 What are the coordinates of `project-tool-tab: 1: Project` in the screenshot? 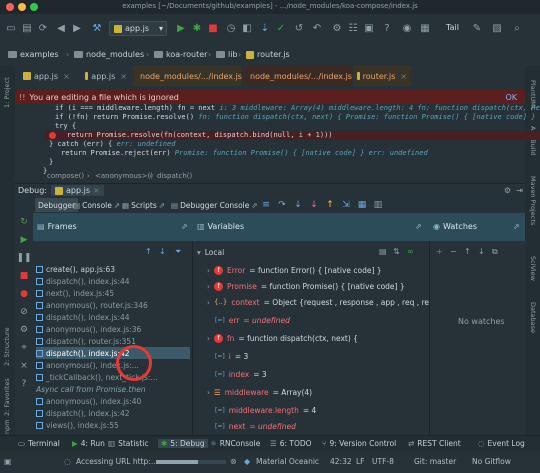 It's located at (7, 92).